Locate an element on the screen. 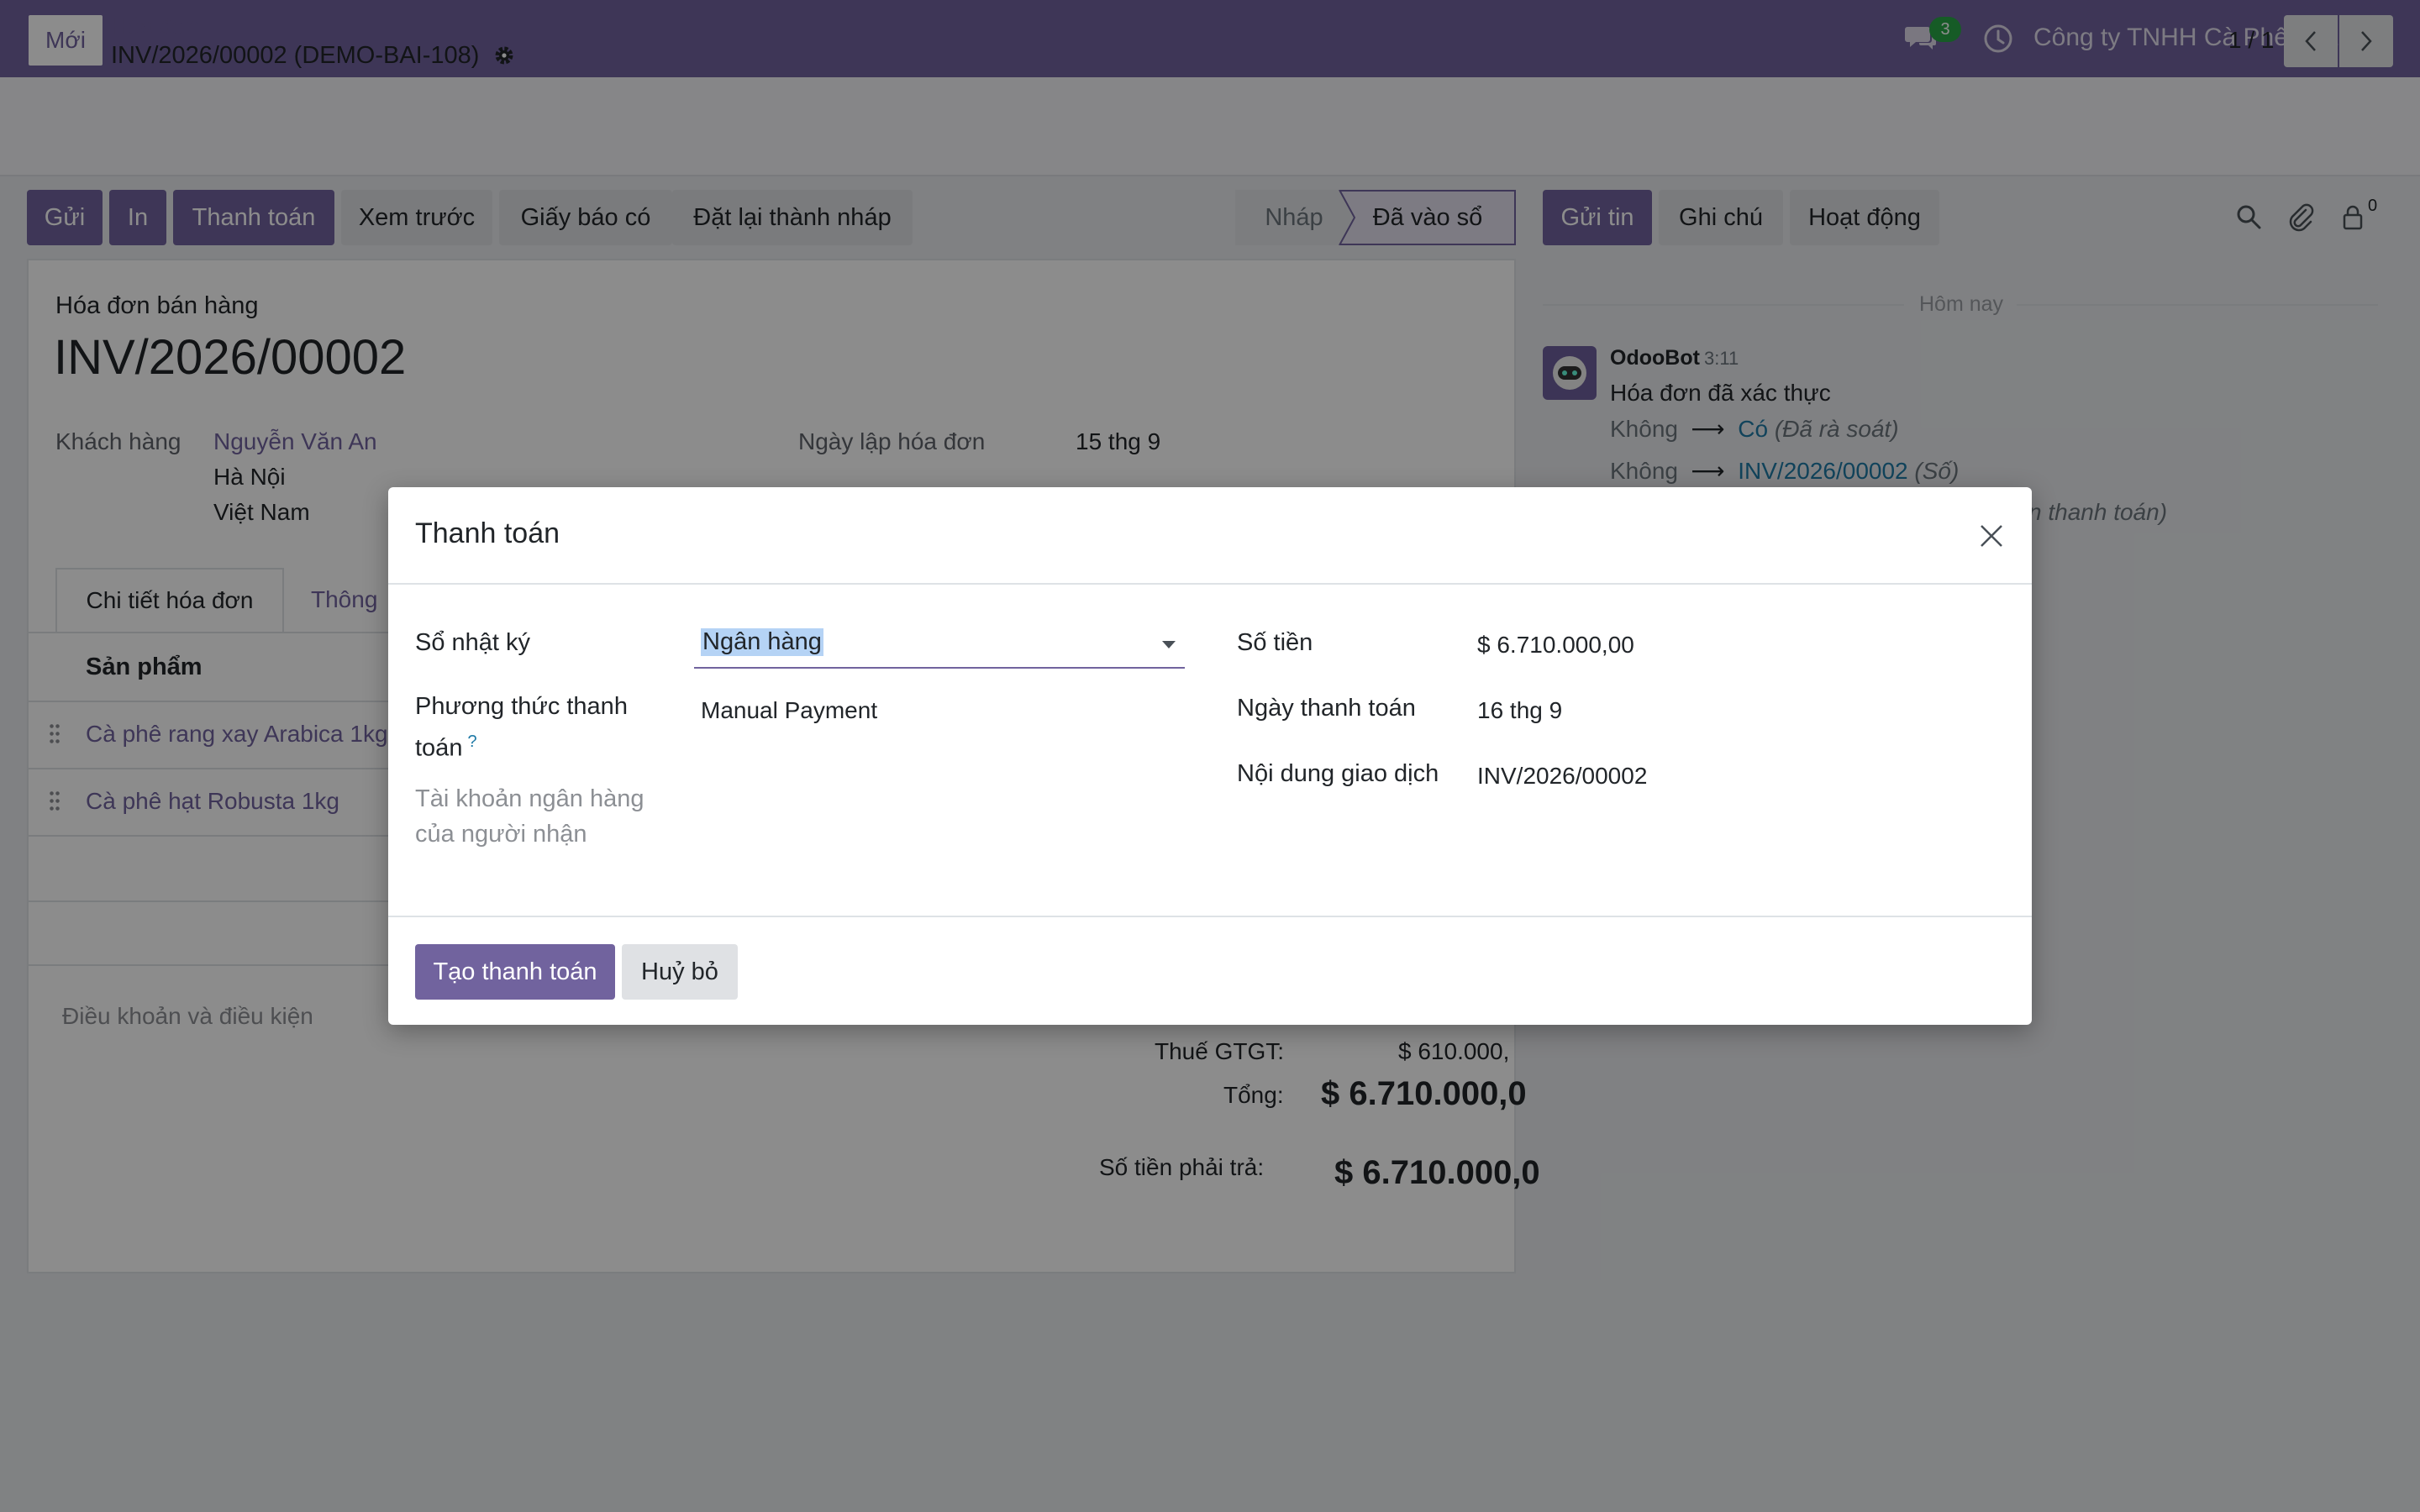  amount-label: Số tiền is located at coordinates (1275, 642).